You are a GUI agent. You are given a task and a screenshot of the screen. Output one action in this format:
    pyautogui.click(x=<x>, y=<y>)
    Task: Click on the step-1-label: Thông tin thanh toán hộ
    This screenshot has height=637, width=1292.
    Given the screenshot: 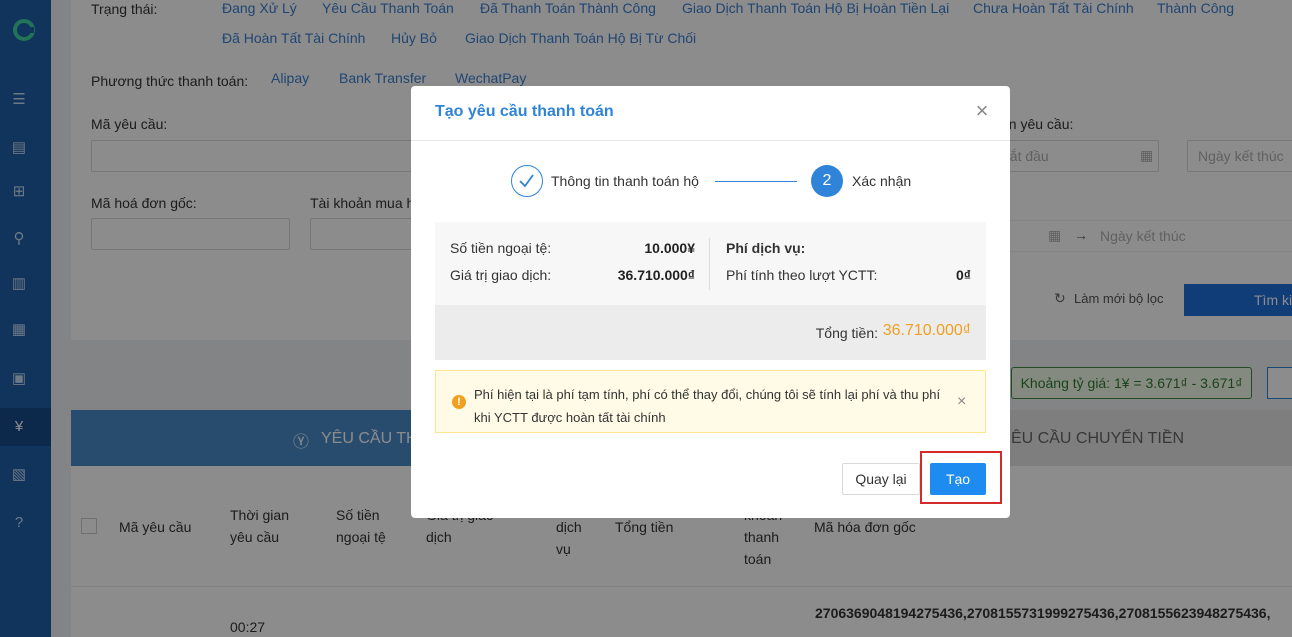 What is the action you would take?
    pyautogui.click(x=625, y=181)
    